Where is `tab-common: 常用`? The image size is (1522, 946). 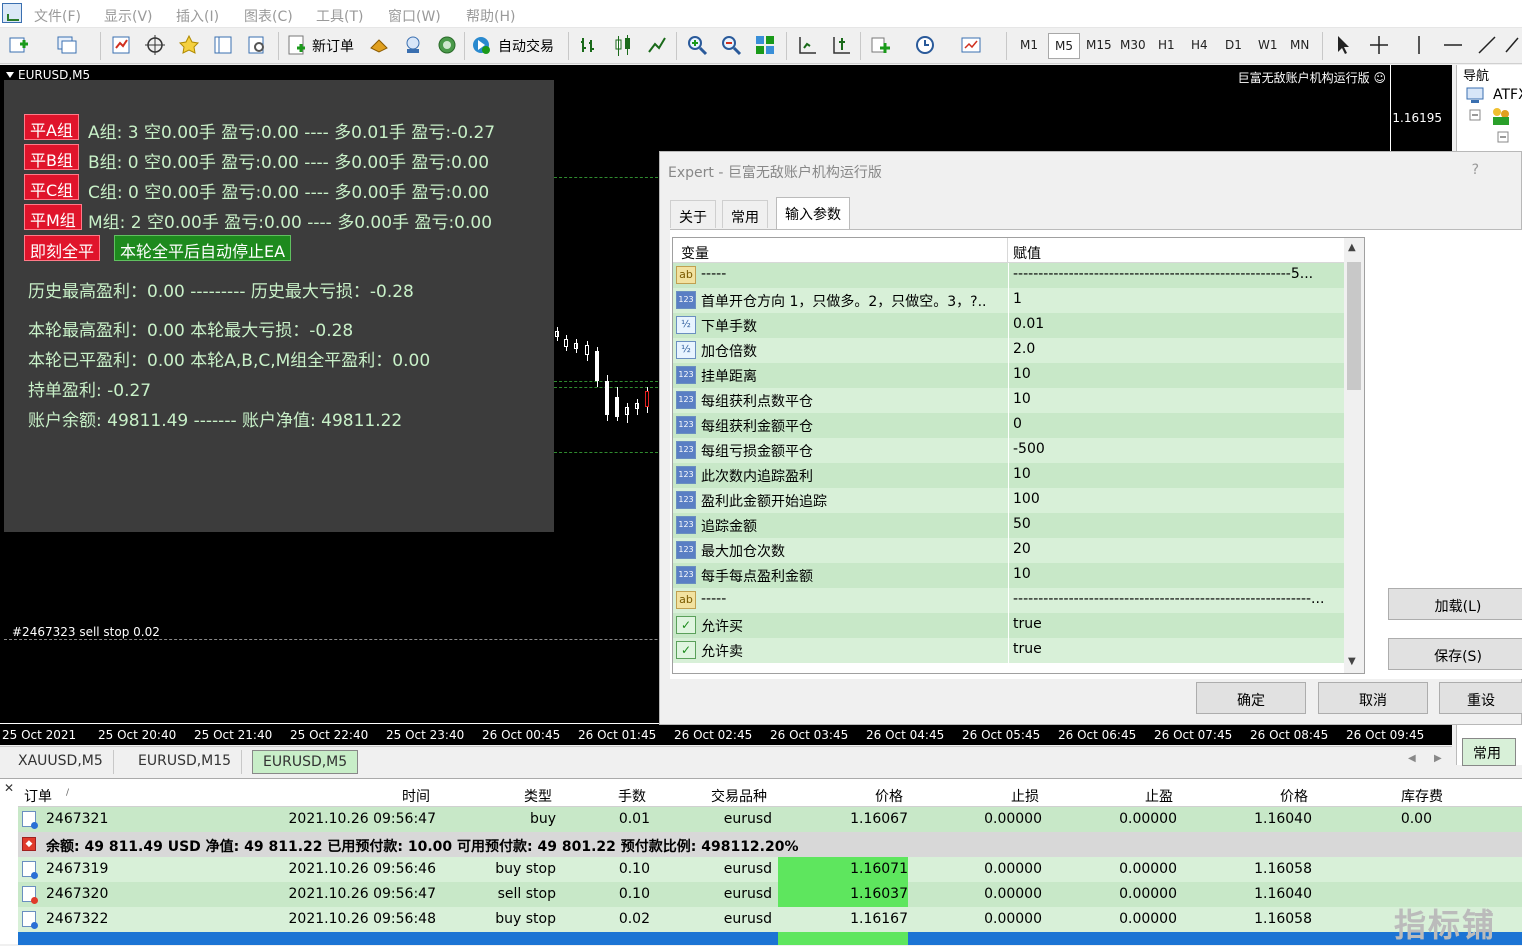 tab-common: 常用 is located at coordinates (745, 214).